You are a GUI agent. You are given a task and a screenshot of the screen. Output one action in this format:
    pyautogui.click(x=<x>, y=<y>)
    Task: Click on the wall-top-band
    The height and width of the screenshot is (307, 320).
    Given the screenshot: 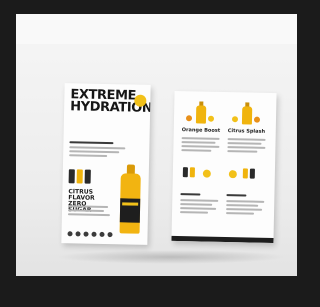 What is the action you would take?
    pyautogui.click(x=156, y=29)
    